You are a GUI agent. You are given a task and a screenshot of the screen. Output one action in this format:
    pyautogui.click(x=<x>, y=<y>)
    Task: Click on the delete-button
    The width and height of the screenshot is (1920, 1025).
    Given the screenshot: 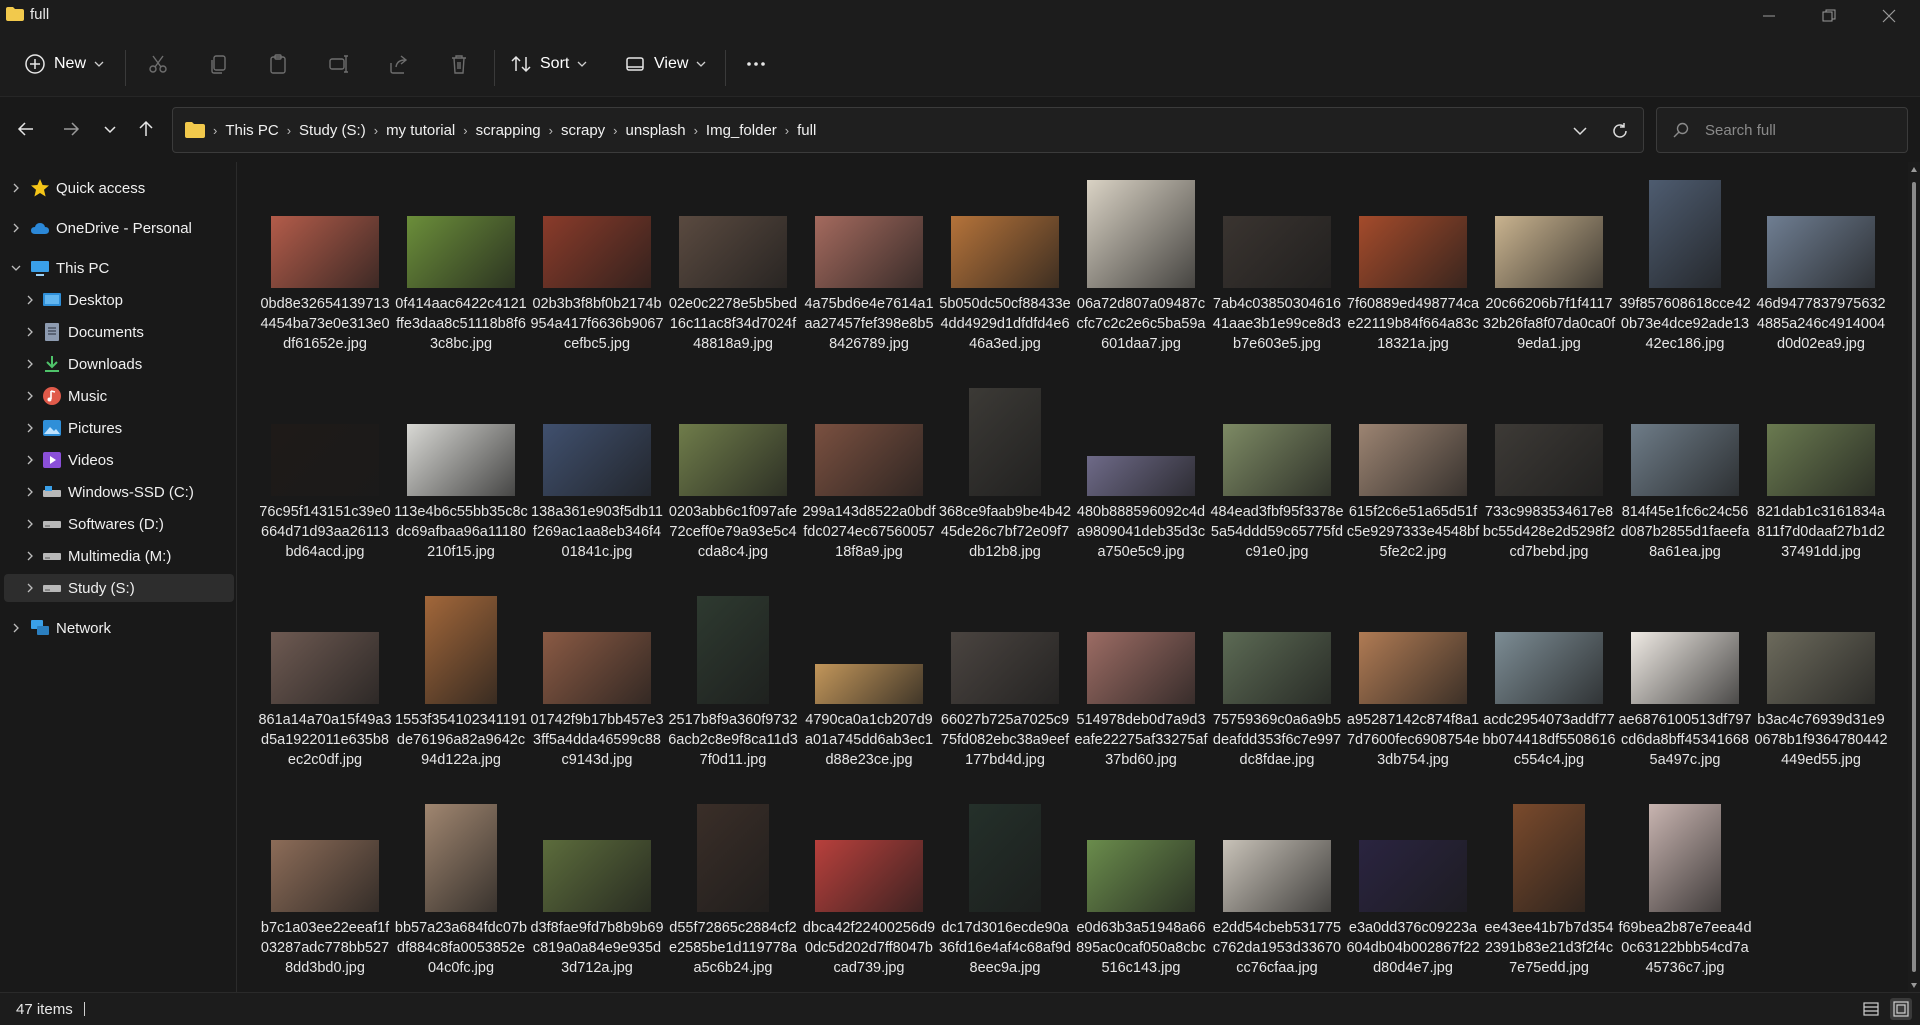 What is the action you would take?
    pyautogui.click(x=459, y=64)
    